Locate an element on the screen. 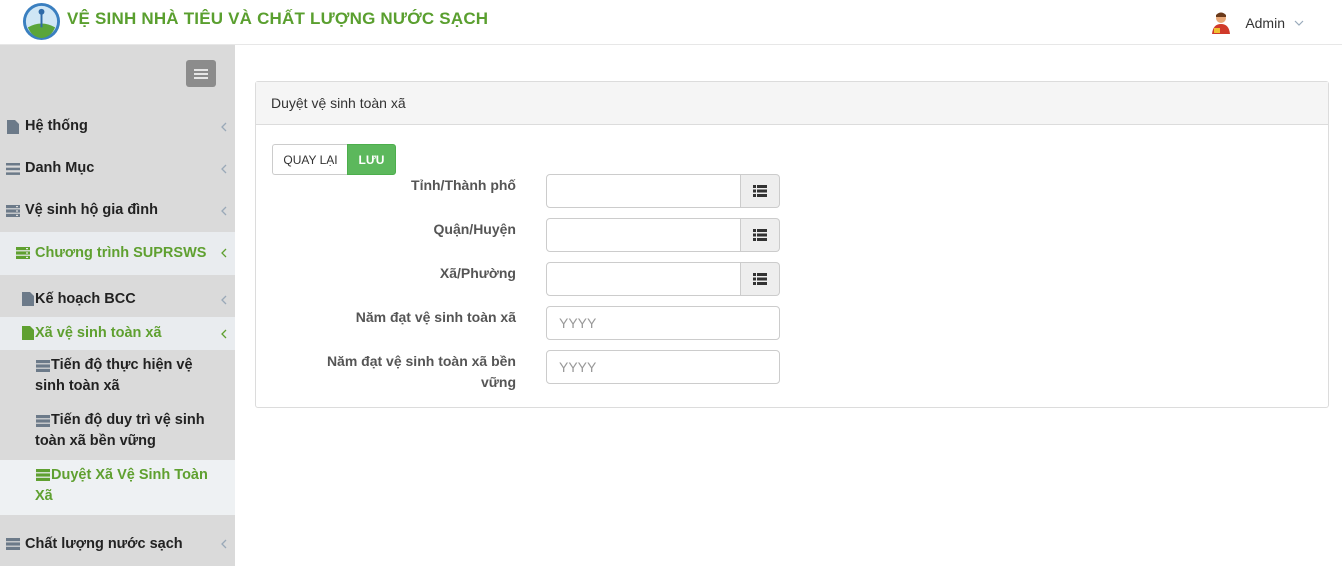 This screenshot has width=1342, height=566. sidebar-item-danh-muc: Danh Mục is located at coordinates (117, 169).